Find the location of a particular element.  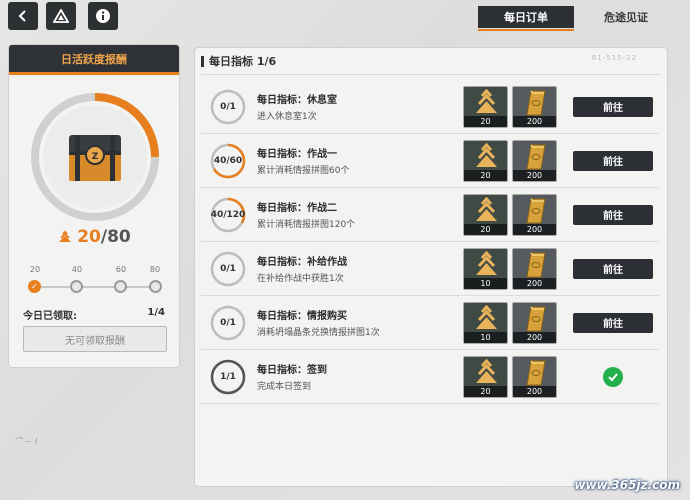

task-row: 40/120 每日指标：作战二 累计消耗情报拼图120个 20 200 前往 is located at coordinates (430, 215).